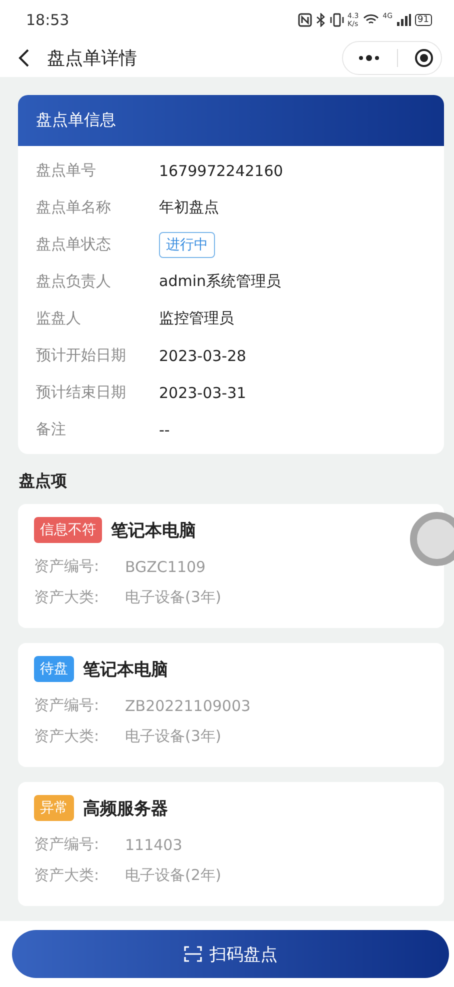 The image size is (454, 987). Describe the element at coordinates (305, 19) in the screenshot. I see `nfc-icon` at that location.